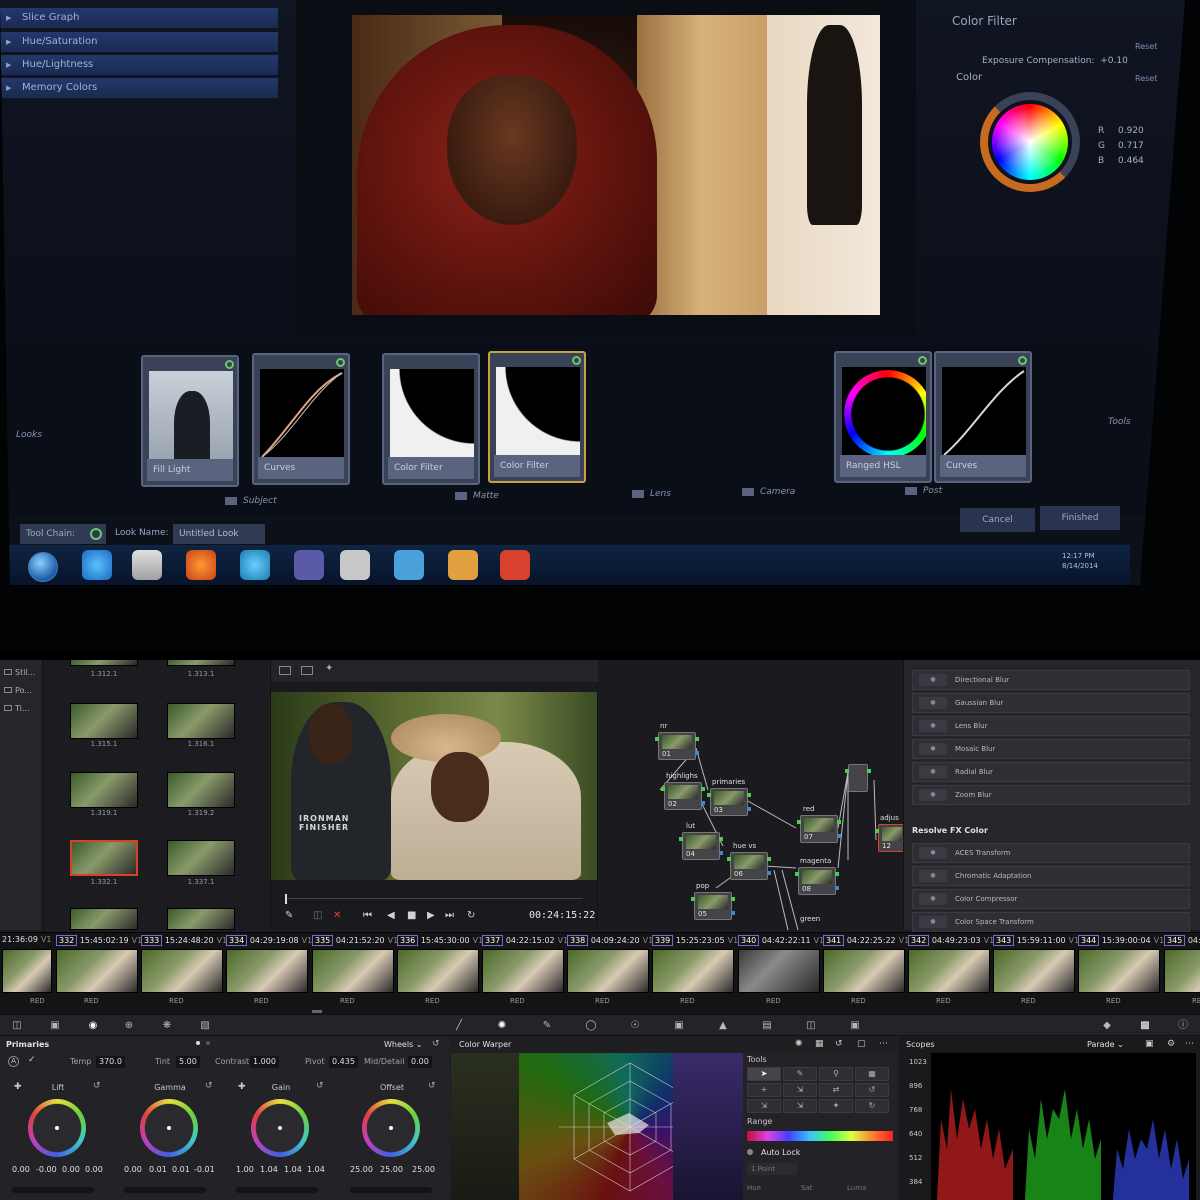 The image size is (1200, 1200). What do you see at coordinates (858, 778) in the screenshot?
I see `node-mixer` at bounding box center [858, 778].